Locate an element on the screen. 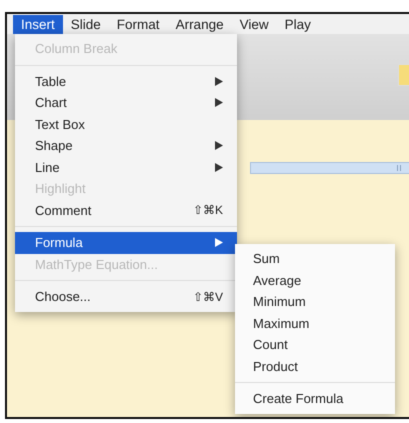 The width and height of the screenshot is (409, 423). menu-title: Insert is located at coordinates (38, 24).